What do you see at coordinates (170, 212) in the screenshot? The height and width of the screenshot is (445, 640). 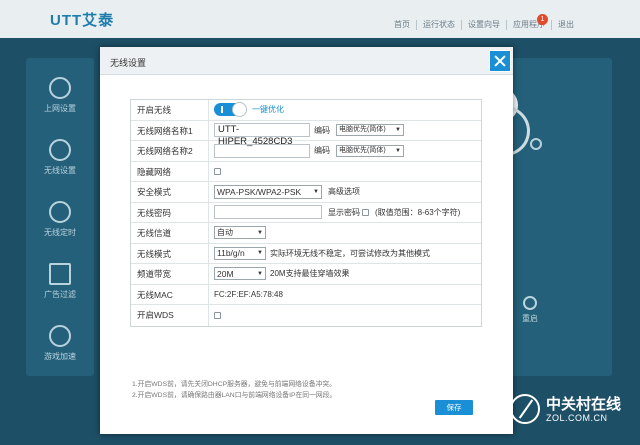 I see `field-label: 无线密码` at bounding box center [170, 212].